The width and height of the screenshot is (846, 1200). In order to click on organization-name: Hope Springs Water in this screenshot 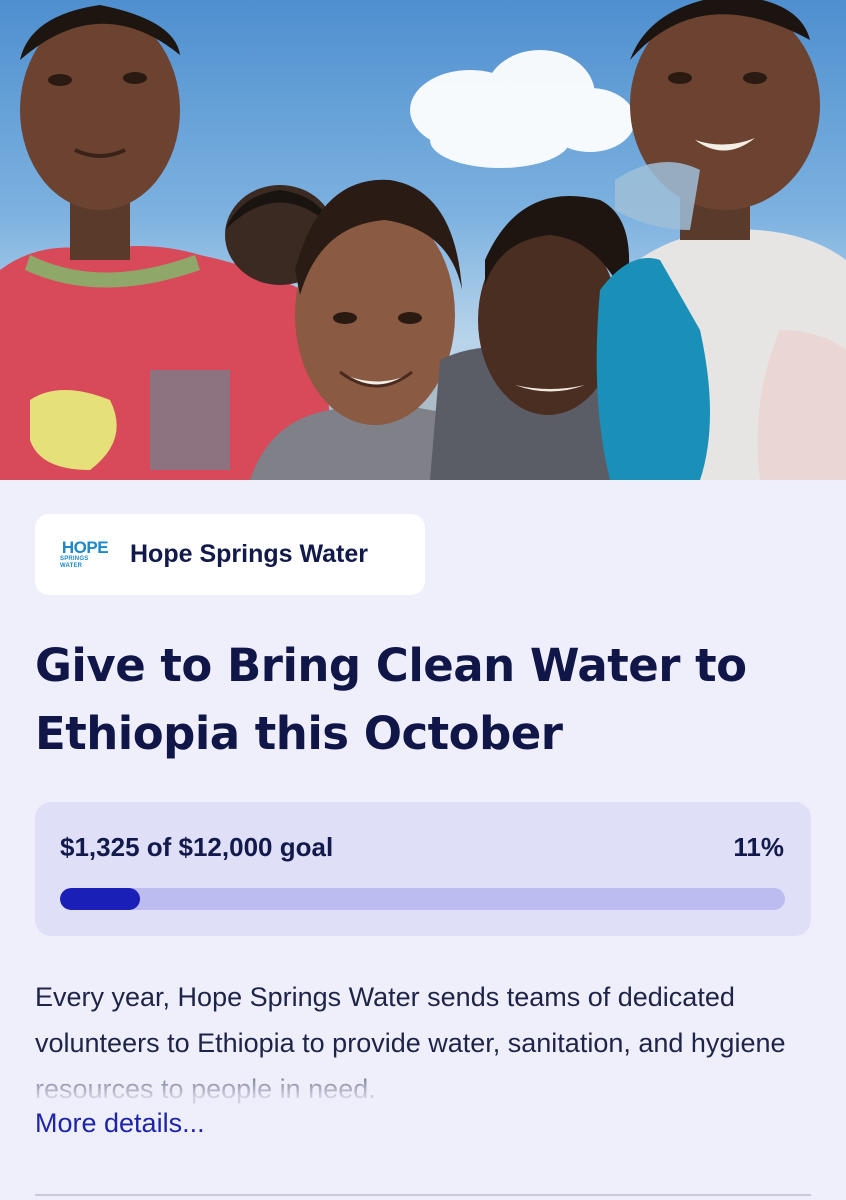, I will do `click(249, 554)`.